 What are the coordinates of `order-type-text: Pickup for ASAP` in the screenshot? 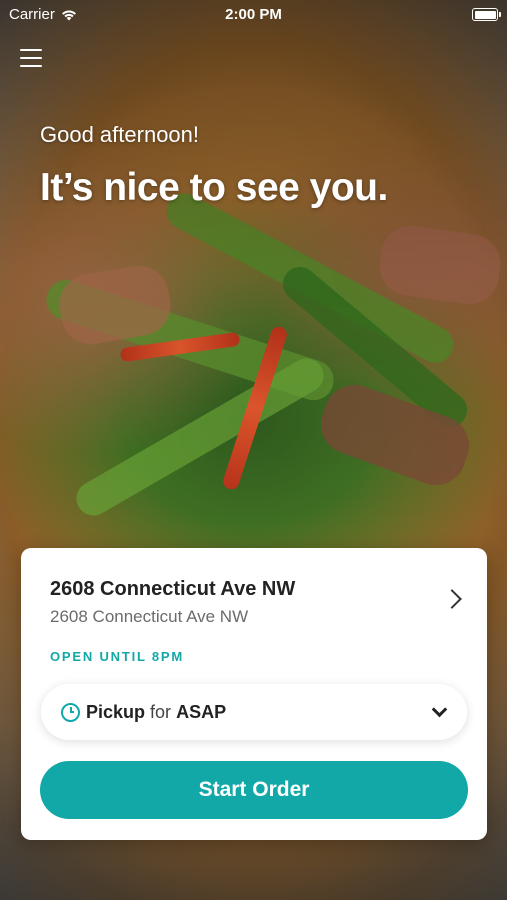 It's located at (156, 712).